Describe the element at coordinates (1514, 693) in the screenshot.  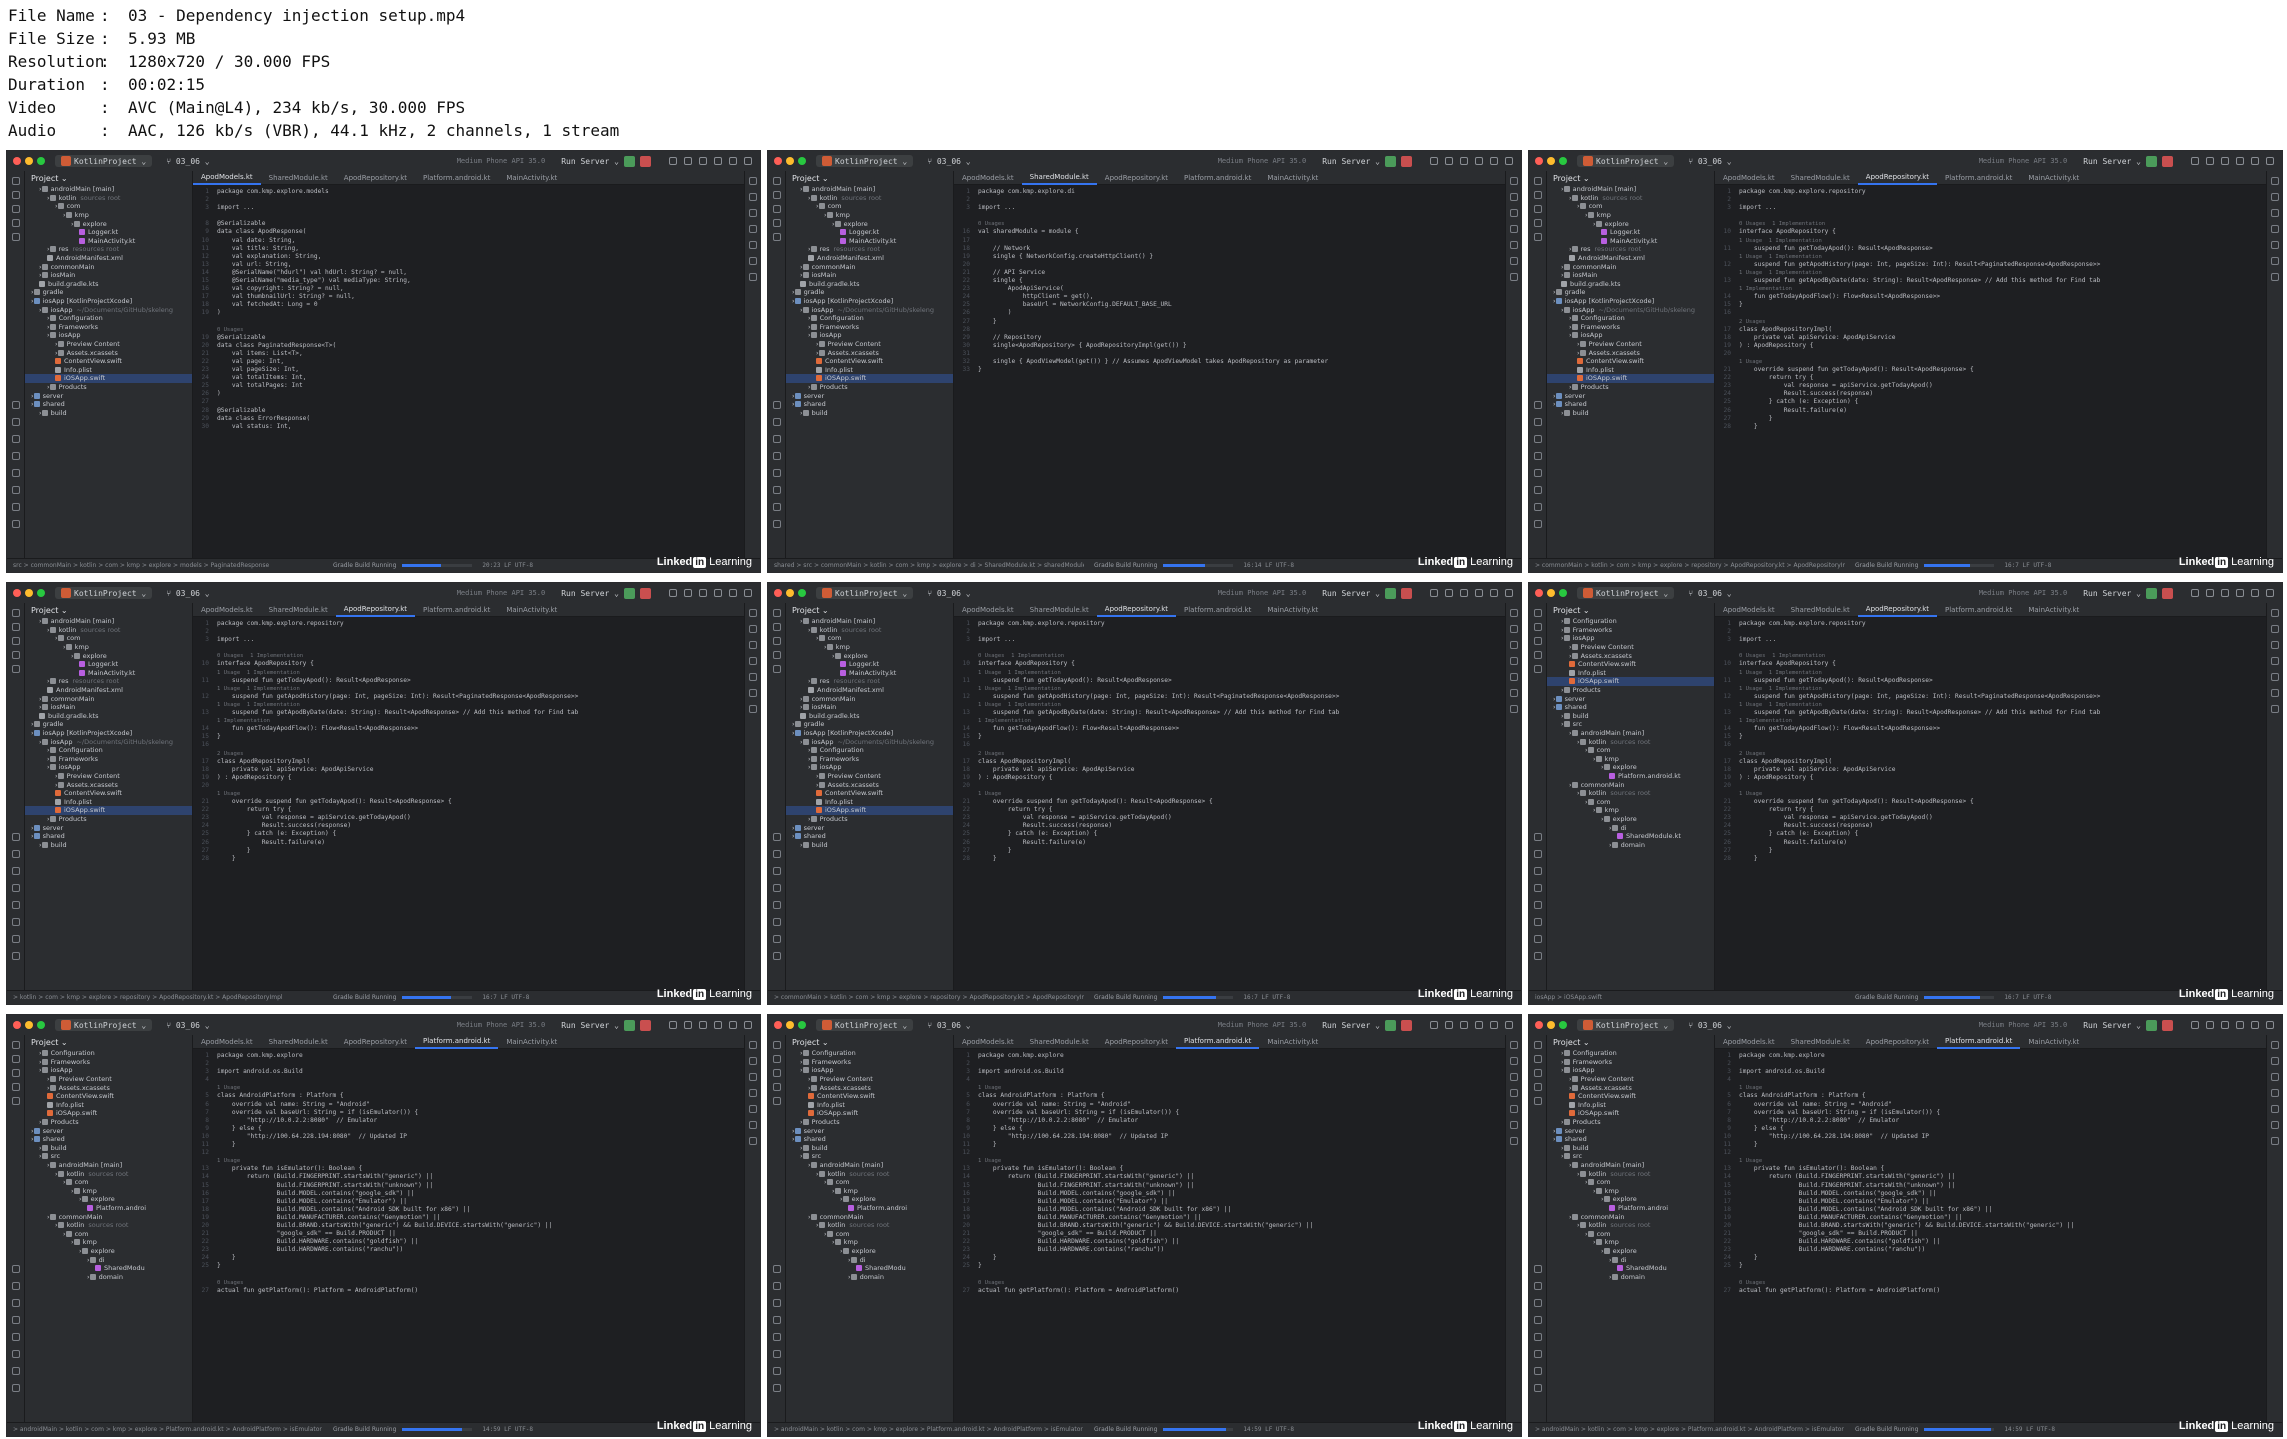
I see `emulator-icon` at that location.